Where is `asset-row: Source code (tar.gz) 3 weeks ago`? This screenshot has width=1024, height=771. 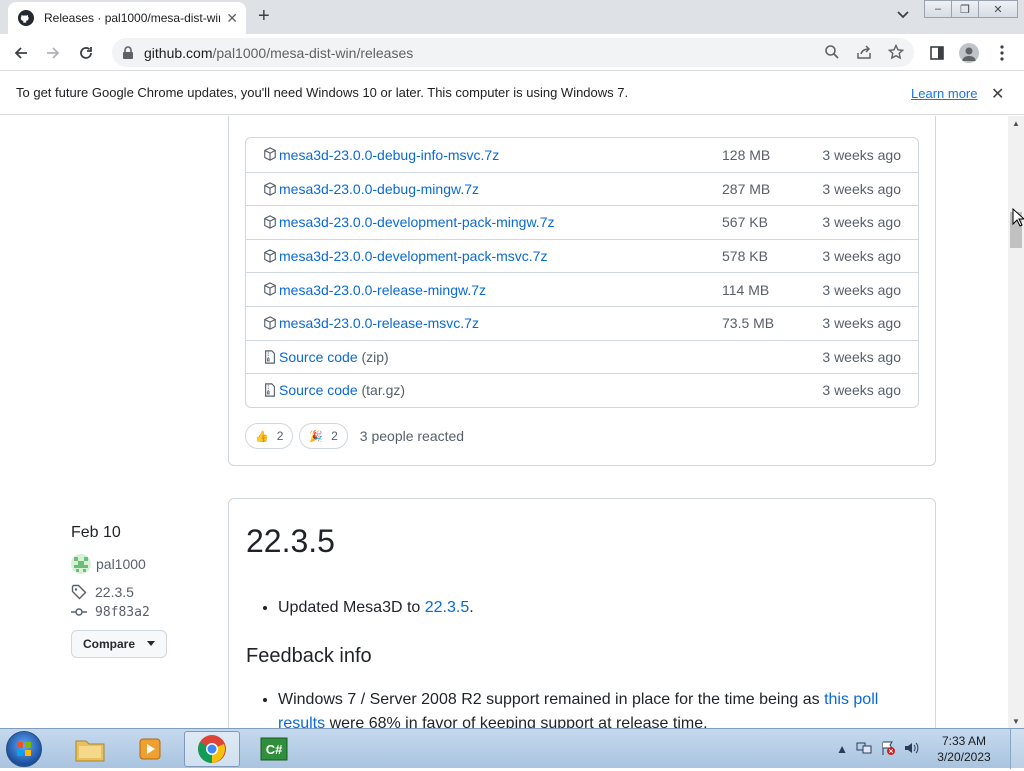 asset-row: Source code (tar.gz) 3 weeks ago is located at coordinates (582, 390).